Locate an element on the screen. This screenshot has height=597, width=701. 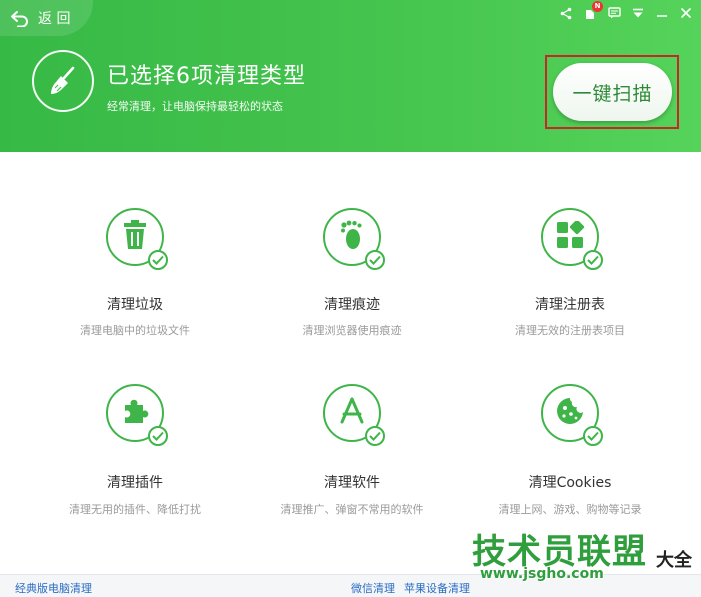
item-description: 清理无效的注册表项目 is located at coordinates (570, 330).